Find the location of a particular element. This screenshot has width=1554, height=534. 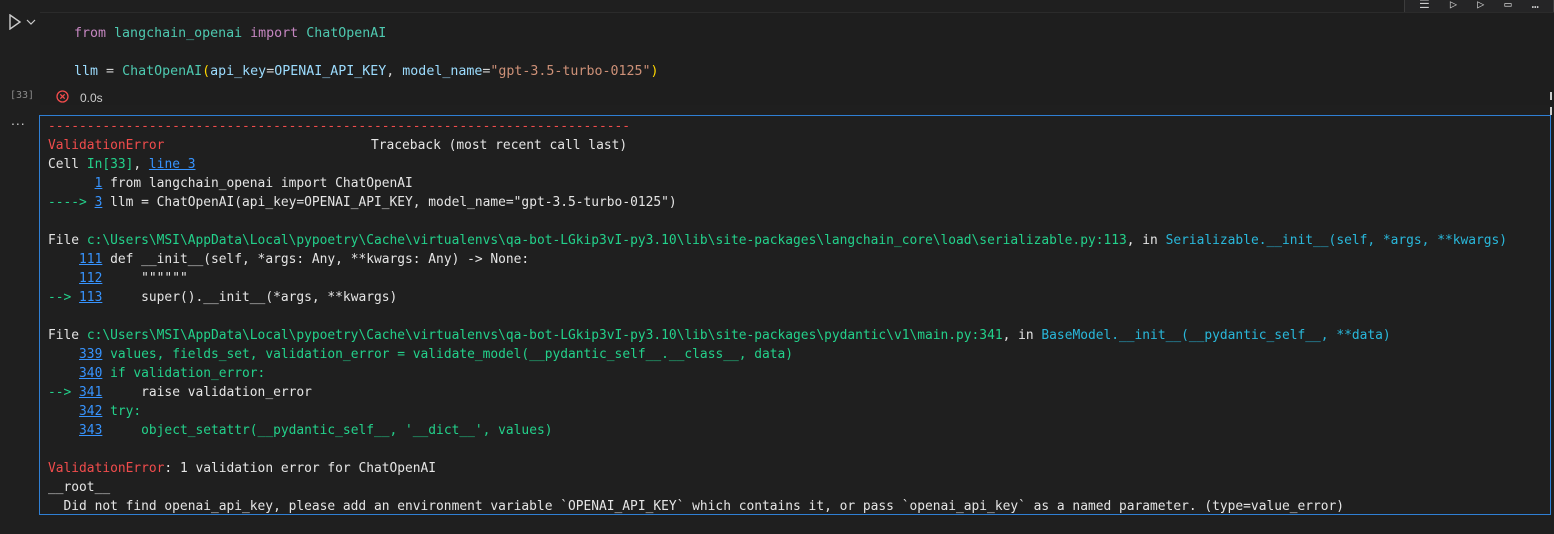

trace-line: 340 if validation_error: is located at coordinates (156, 373).